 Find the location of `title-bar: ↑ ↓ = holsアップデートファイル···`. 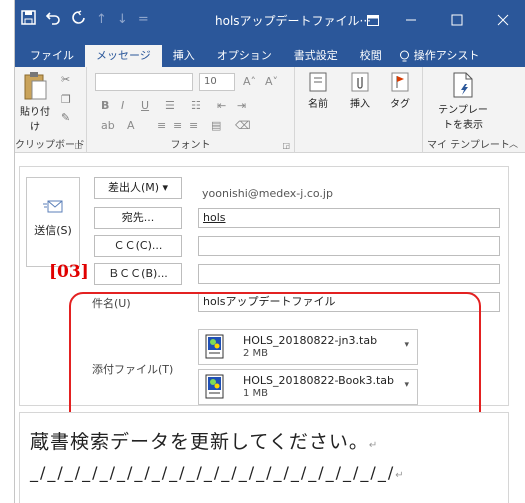

title-bar: ↑ ↓ = holsアップデートファイル··· is located at coordinates (270, 21).